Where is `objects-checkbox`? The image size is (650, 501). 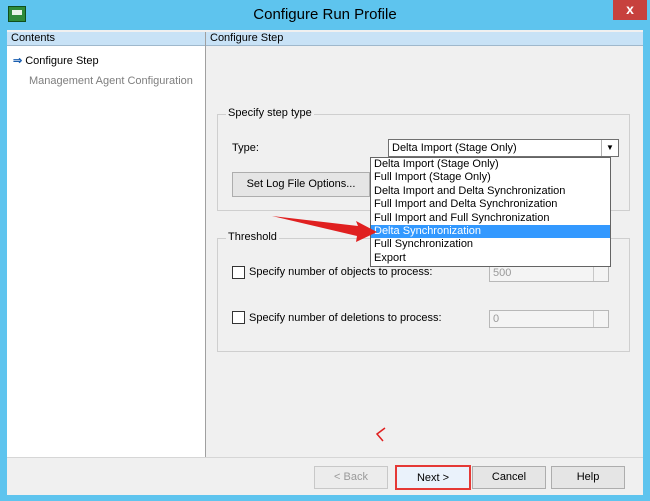 objects-checkbox is located at coordinates (238, 272).